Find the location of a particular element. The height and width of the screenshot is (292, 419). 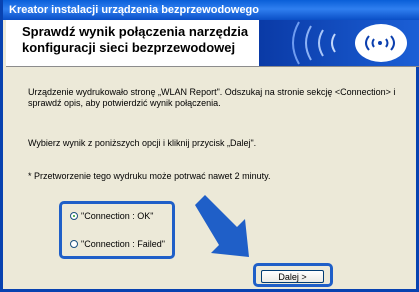

option-connection-ok: "Connection : OK" is located at coordinates (111, 216).